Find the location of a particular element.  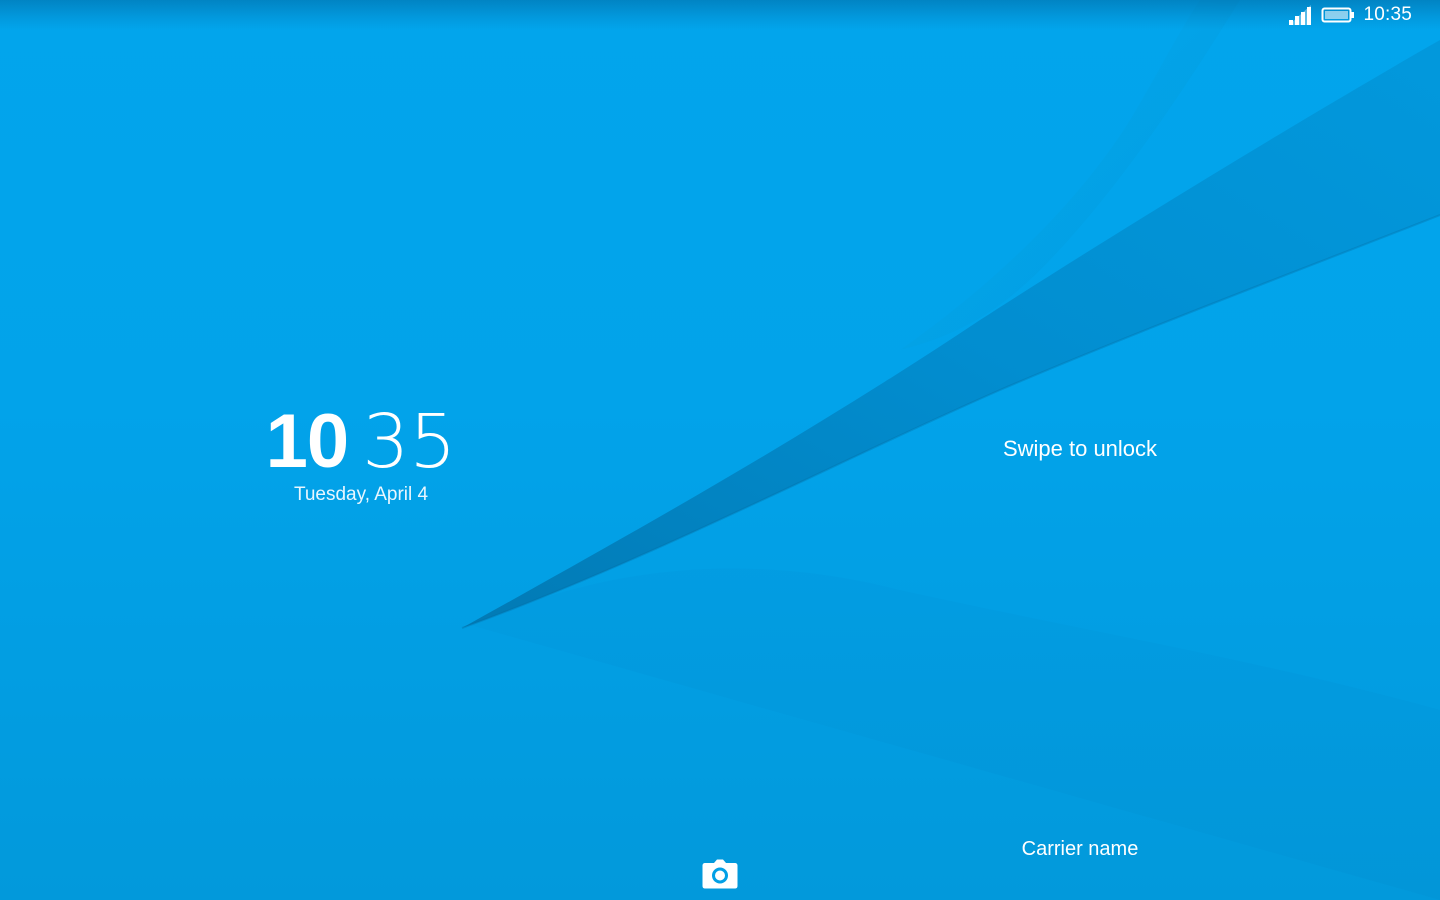

clock-date: Tuesday, April 4 is located at coordinates (361, 494).